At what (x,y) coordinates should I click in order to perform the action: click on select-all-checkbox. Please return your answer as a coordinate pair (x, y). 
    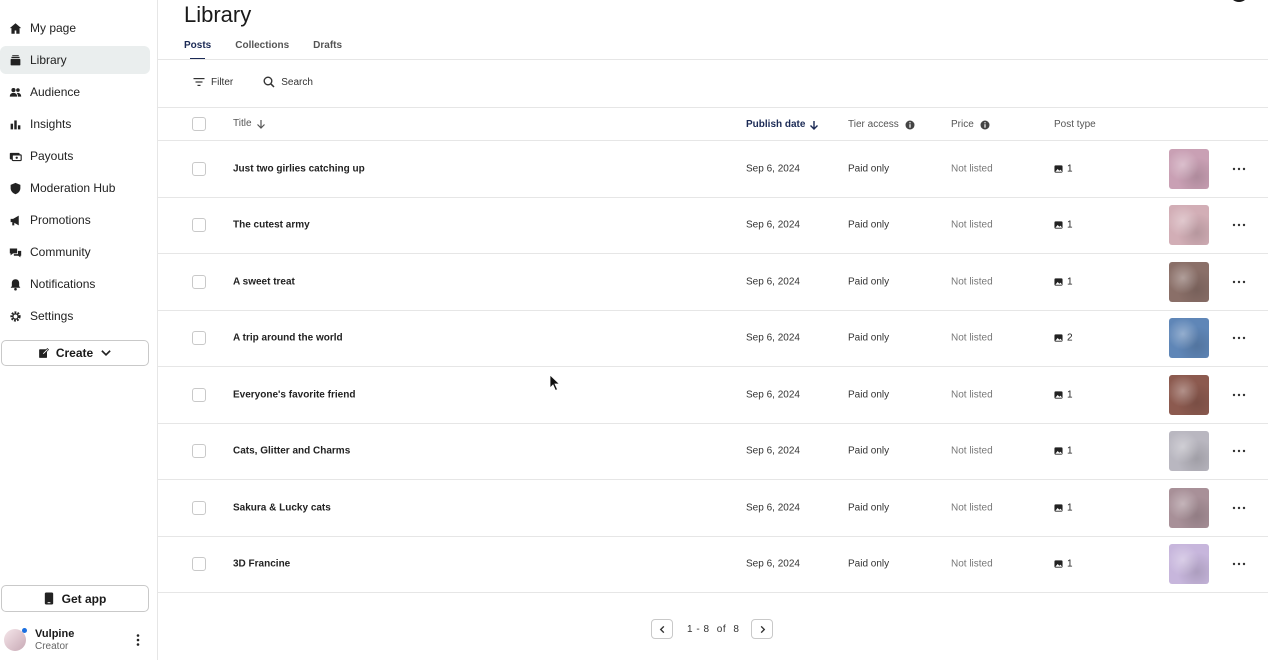
    Looking at the image, I should click on (199, 124).